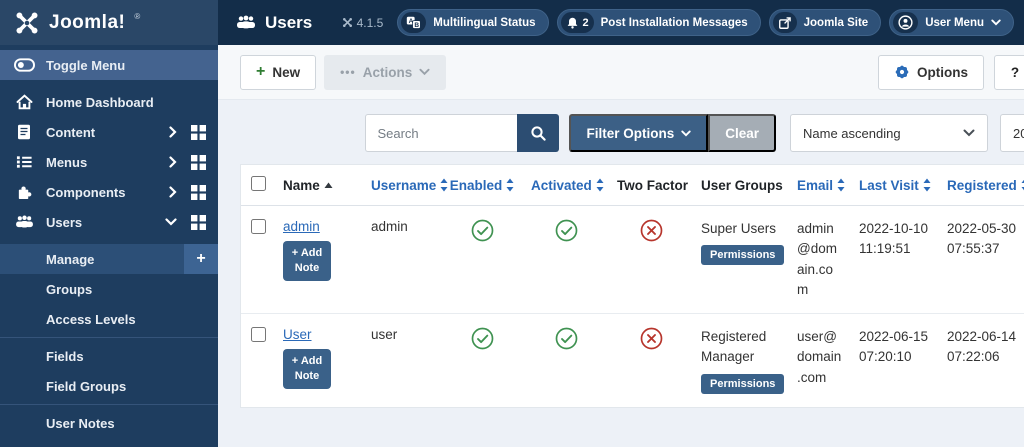  What do you see at coordinates (1009, 72) in the screenshot?
I see `help-button: ?` at bounding box center [1009, 72].